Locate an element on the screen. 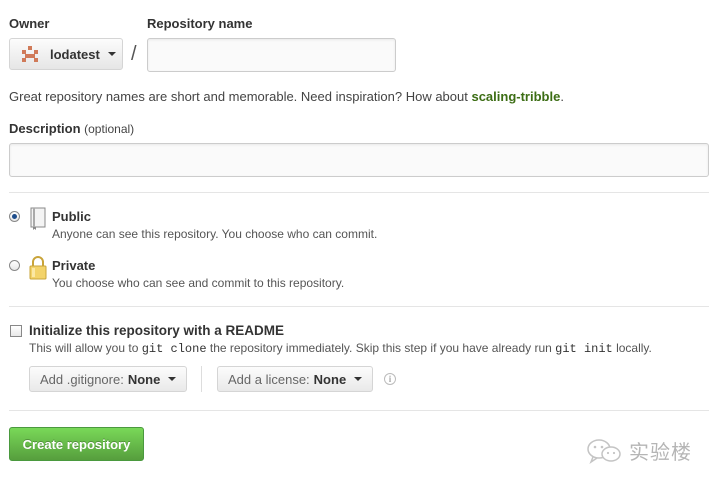  init-readme-checkbox is located at coordinates (16, 331).